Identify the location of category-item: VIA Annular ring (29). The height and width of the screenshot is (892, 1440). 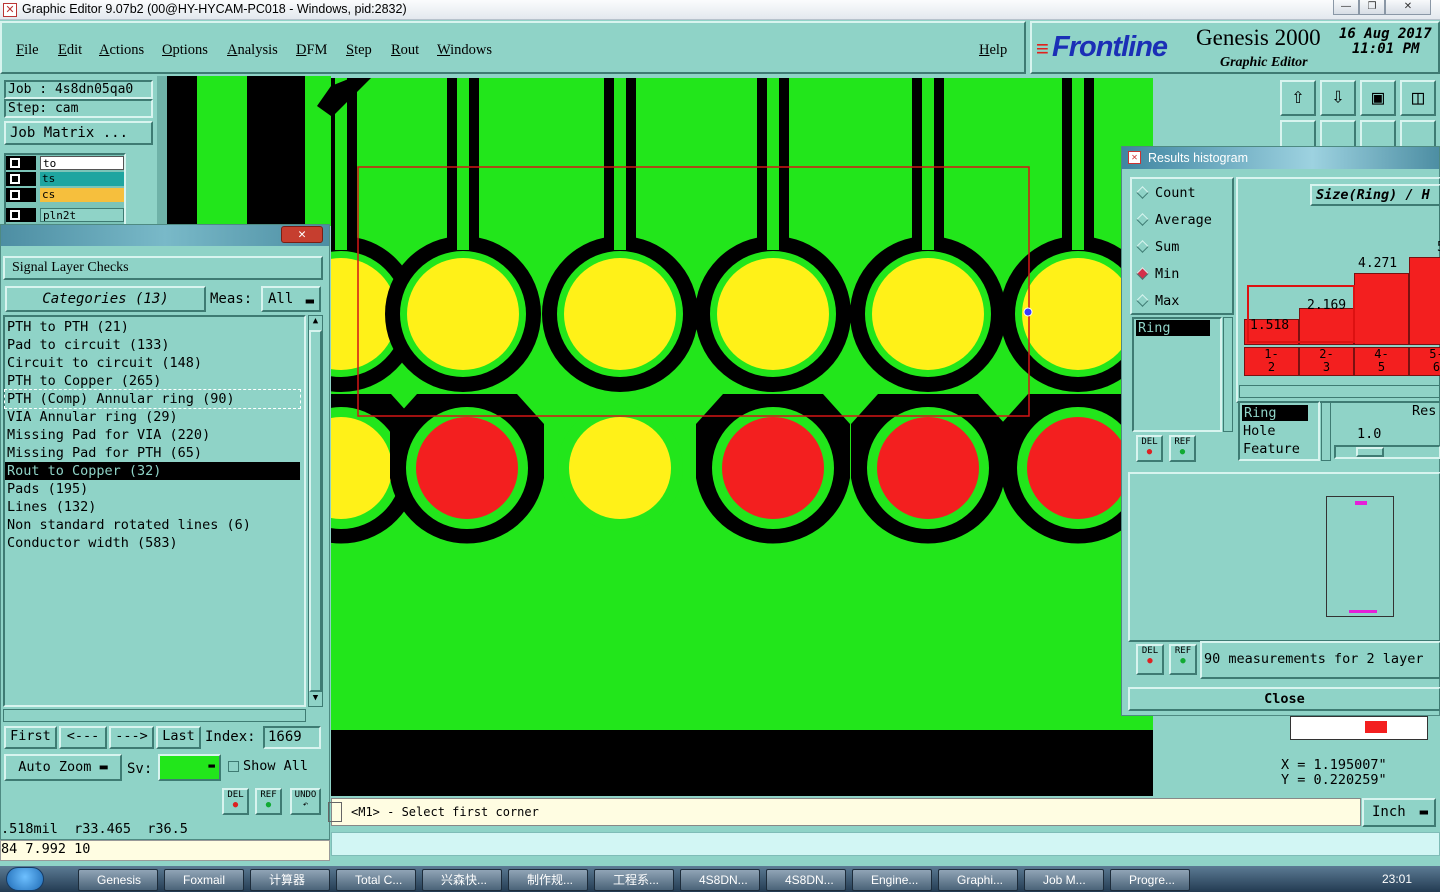
(152, 417).